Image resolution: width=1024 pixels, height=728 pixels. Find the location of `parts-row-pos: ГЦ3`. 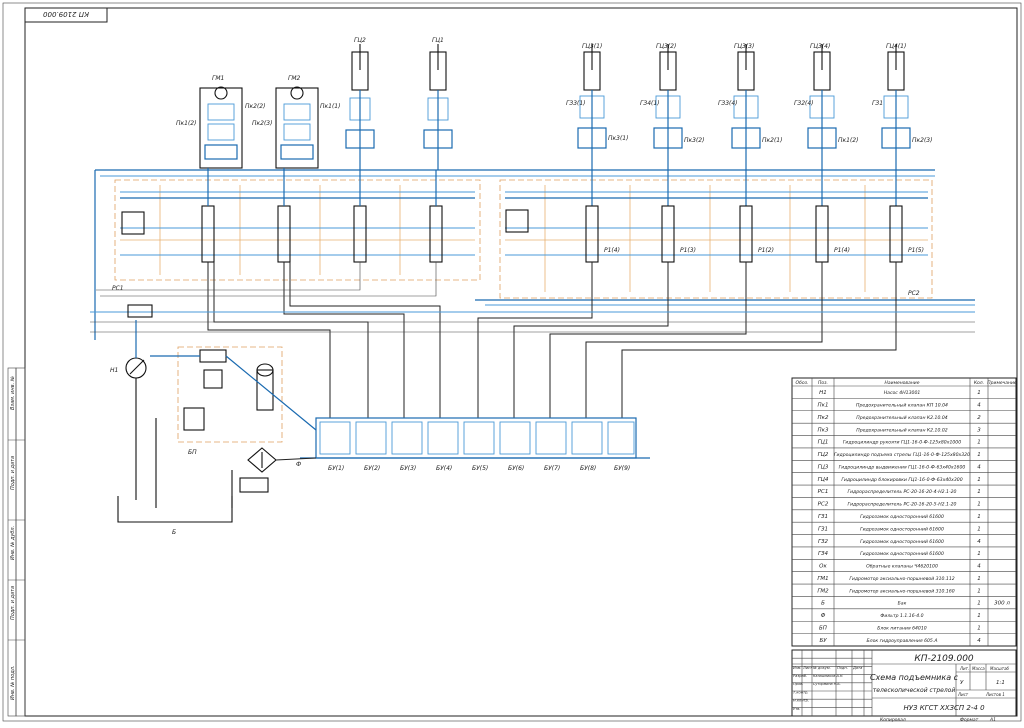

parts-row-pos: ГЦ3 is located at coordinates (823, 467).